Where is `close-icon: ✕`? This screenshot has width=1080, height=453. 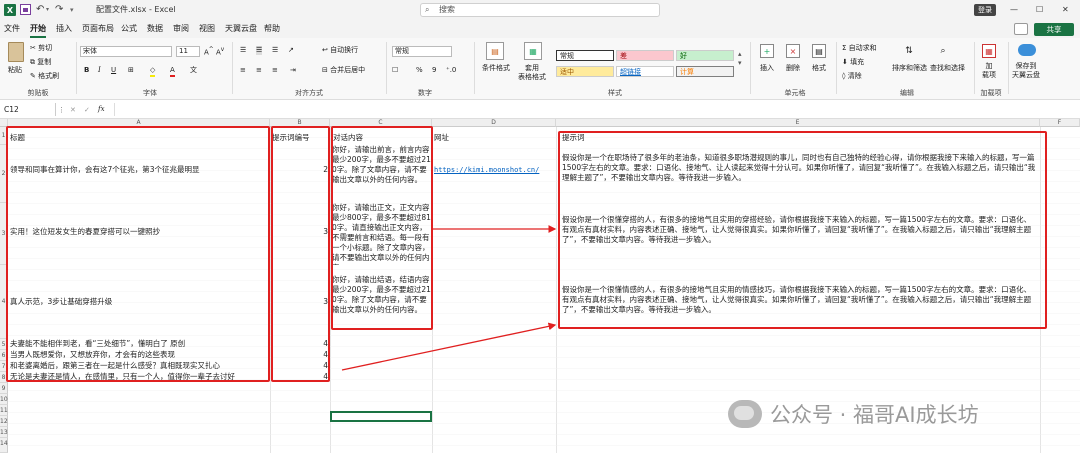
close-icon: ✕ is located at coordinates (1065, 10).